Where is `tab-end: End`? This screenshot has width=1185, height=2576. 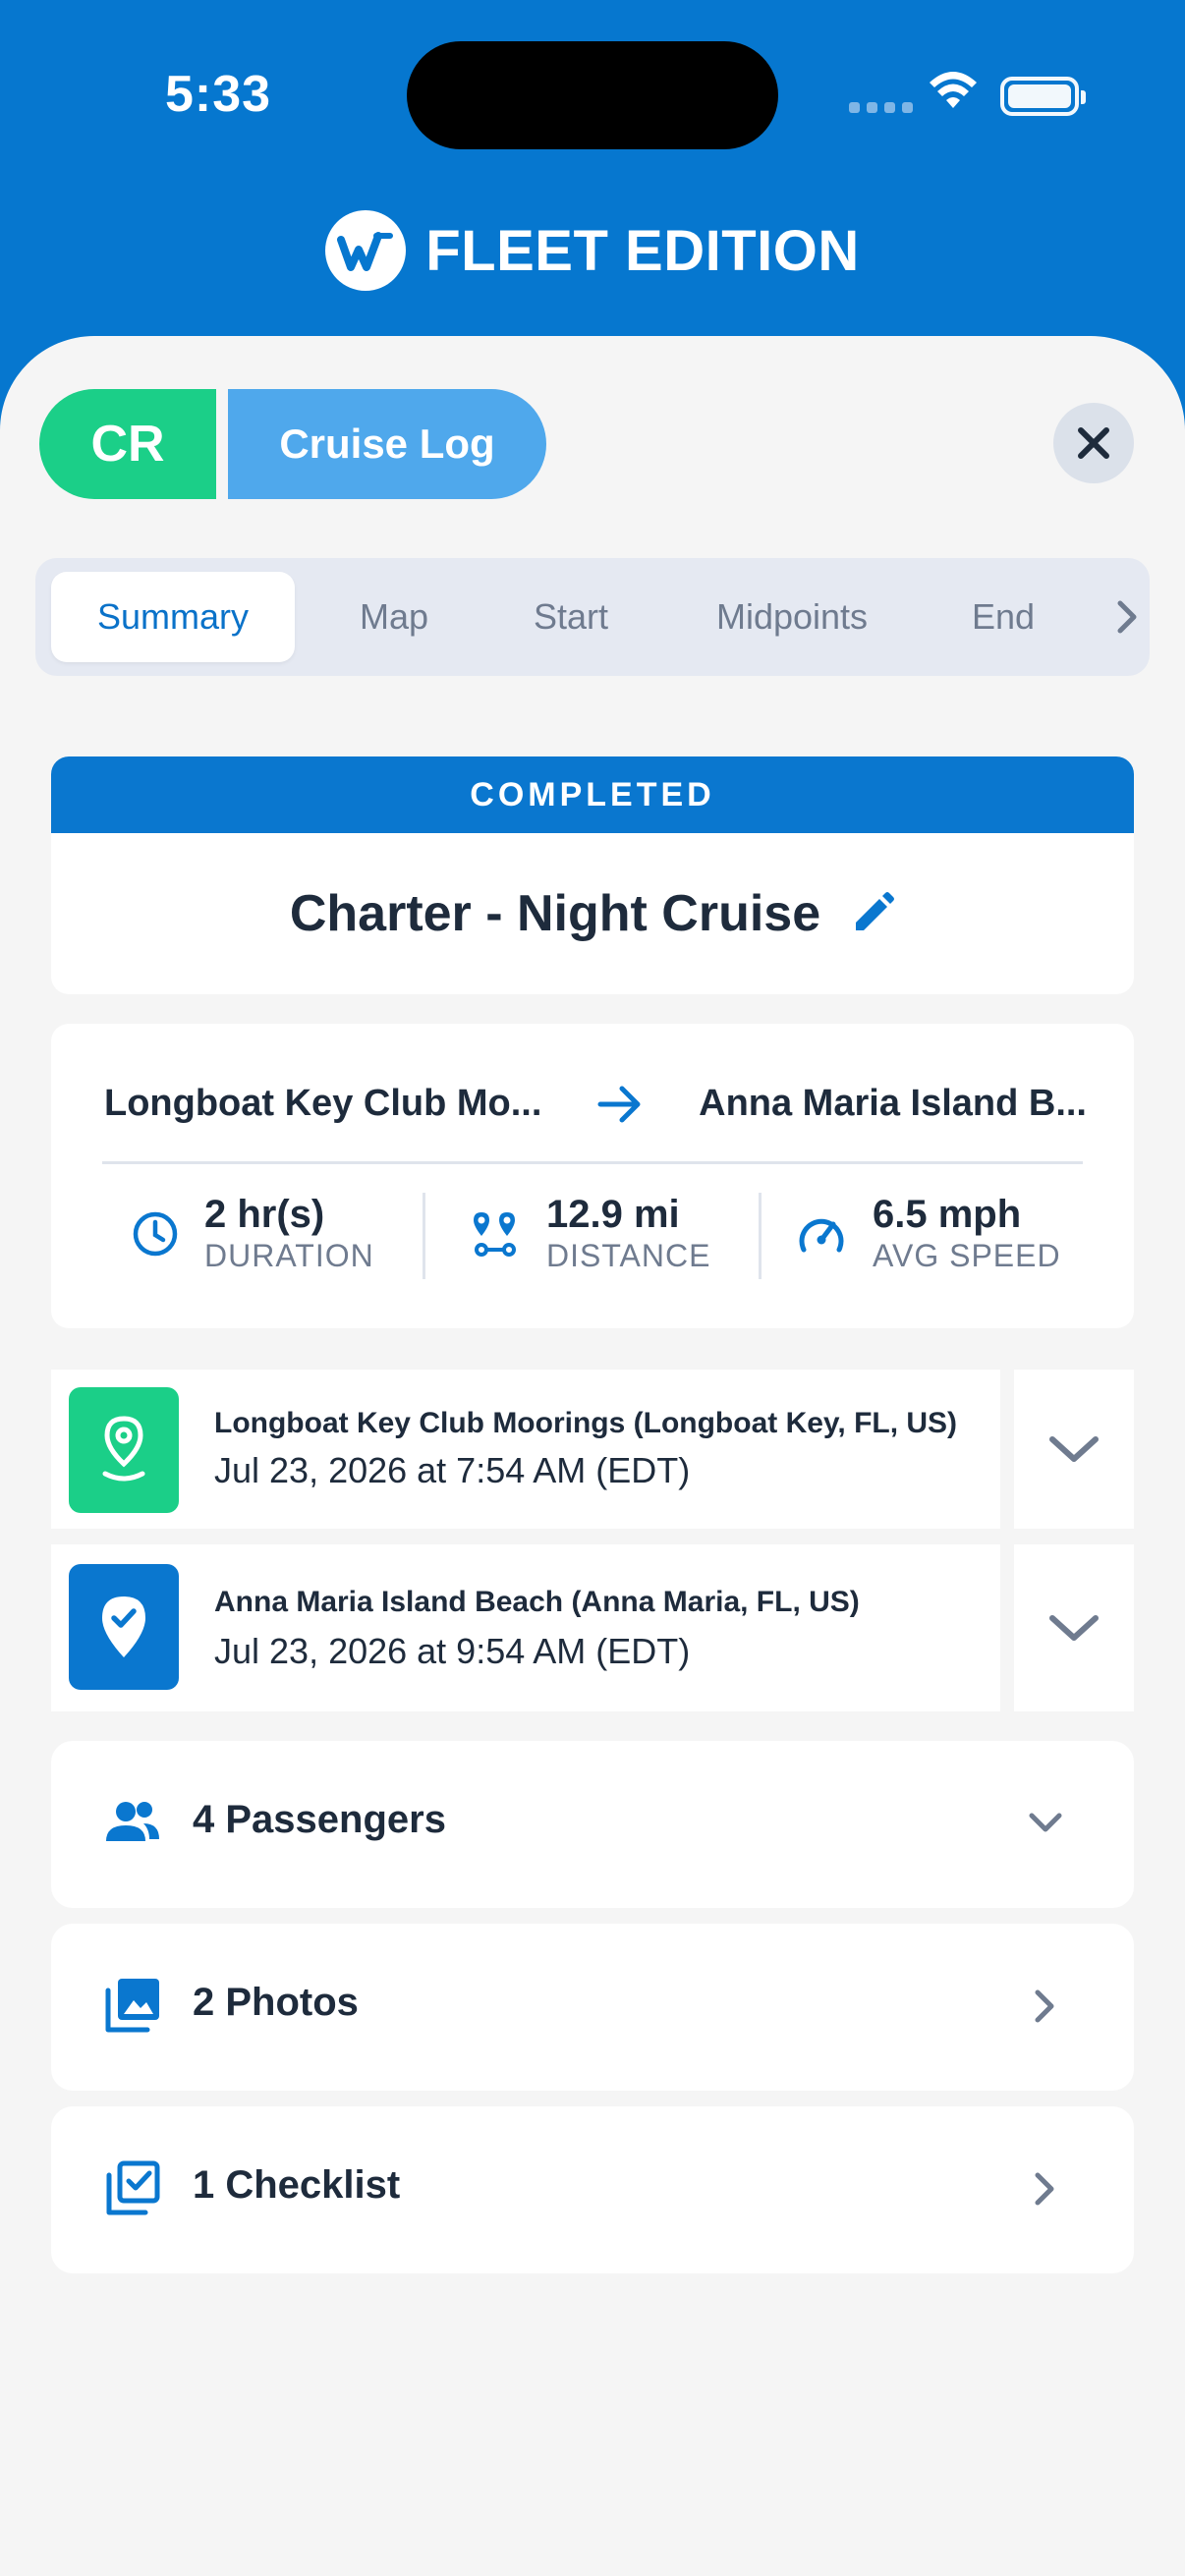
tab-end: End is located at coordinates (1003, 617).